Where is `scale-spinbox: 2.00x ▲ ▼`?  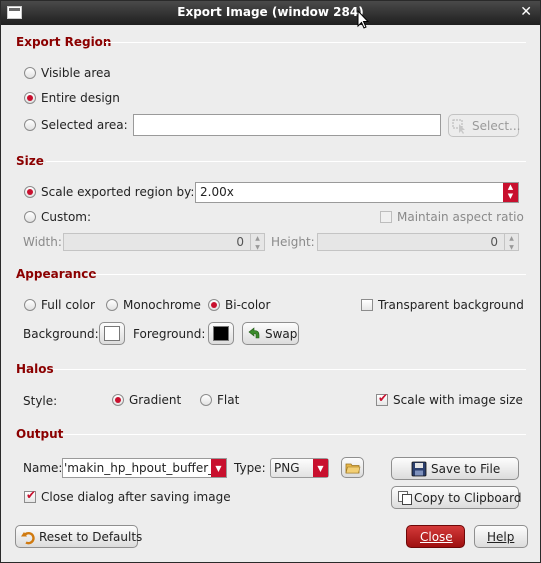 scale-spinbox: 2.00x ▲ ▼ is located at coordinates (357, 192).